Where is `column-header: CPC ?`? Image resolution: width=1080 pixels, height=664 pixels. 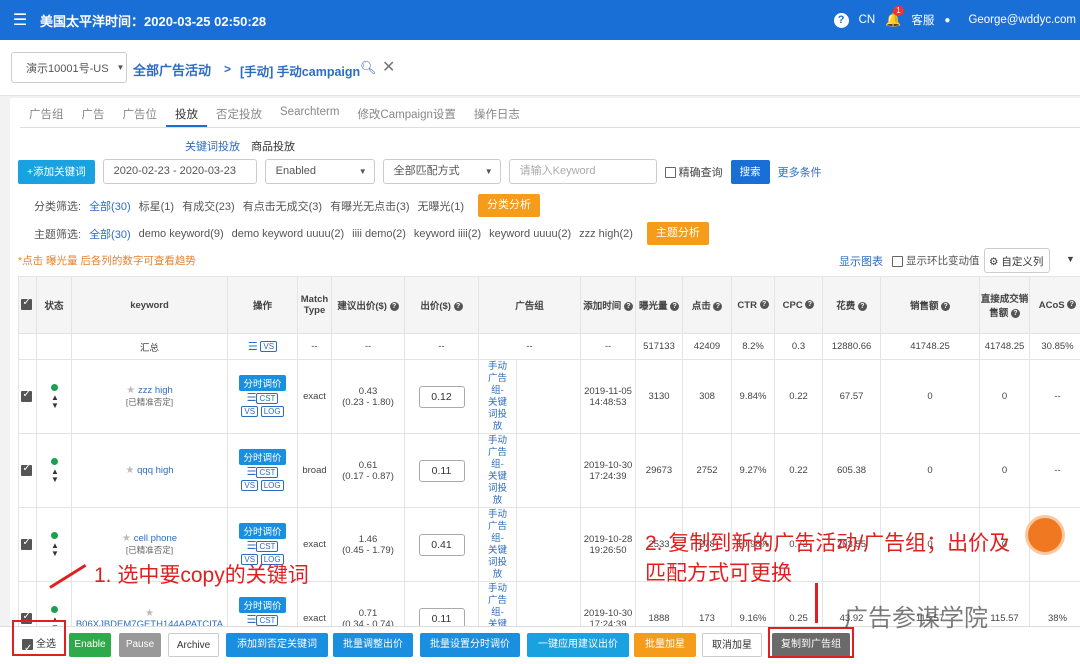
column-header: CPC ? is located at coordinates (799, 305).